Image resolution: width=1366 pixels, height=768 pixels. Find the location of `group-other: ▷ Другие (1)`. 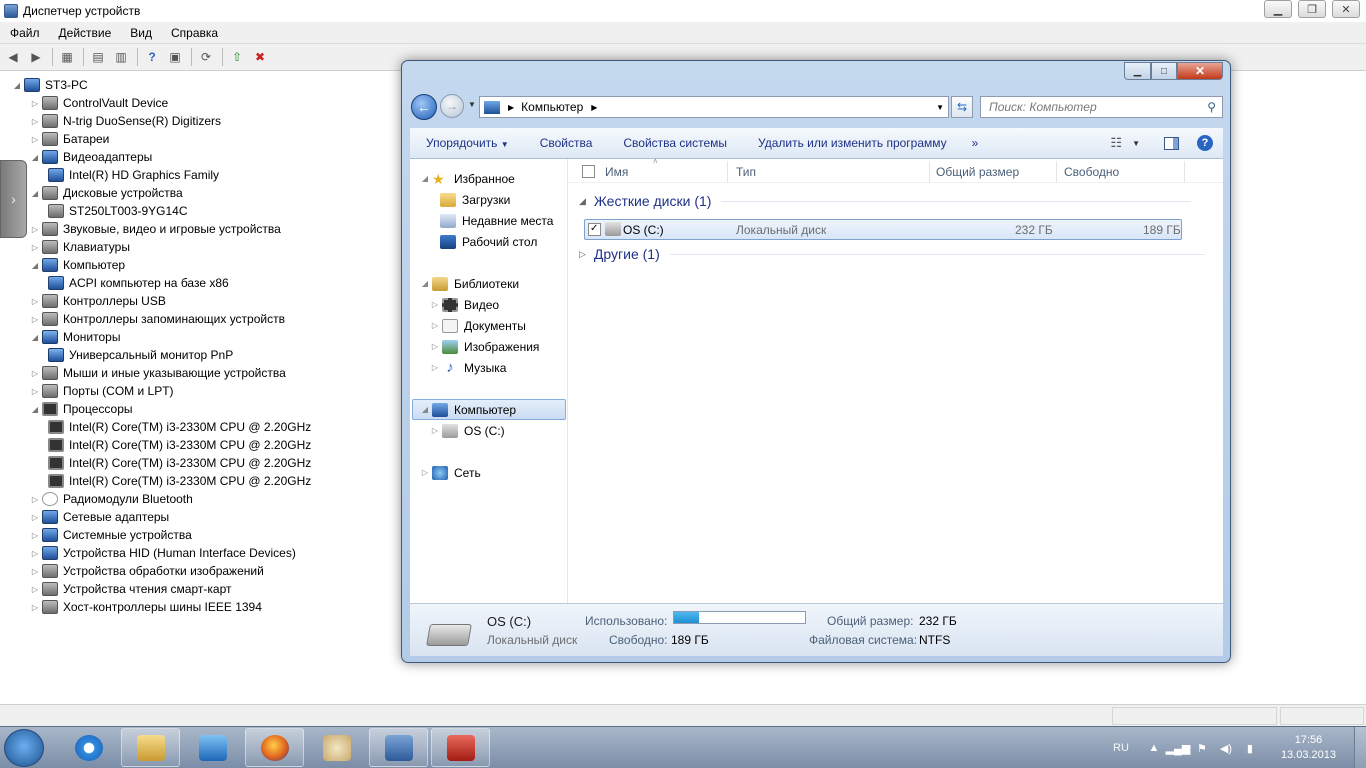

group-other: ▷ Другие (1) is located at coordinates (892, 254).